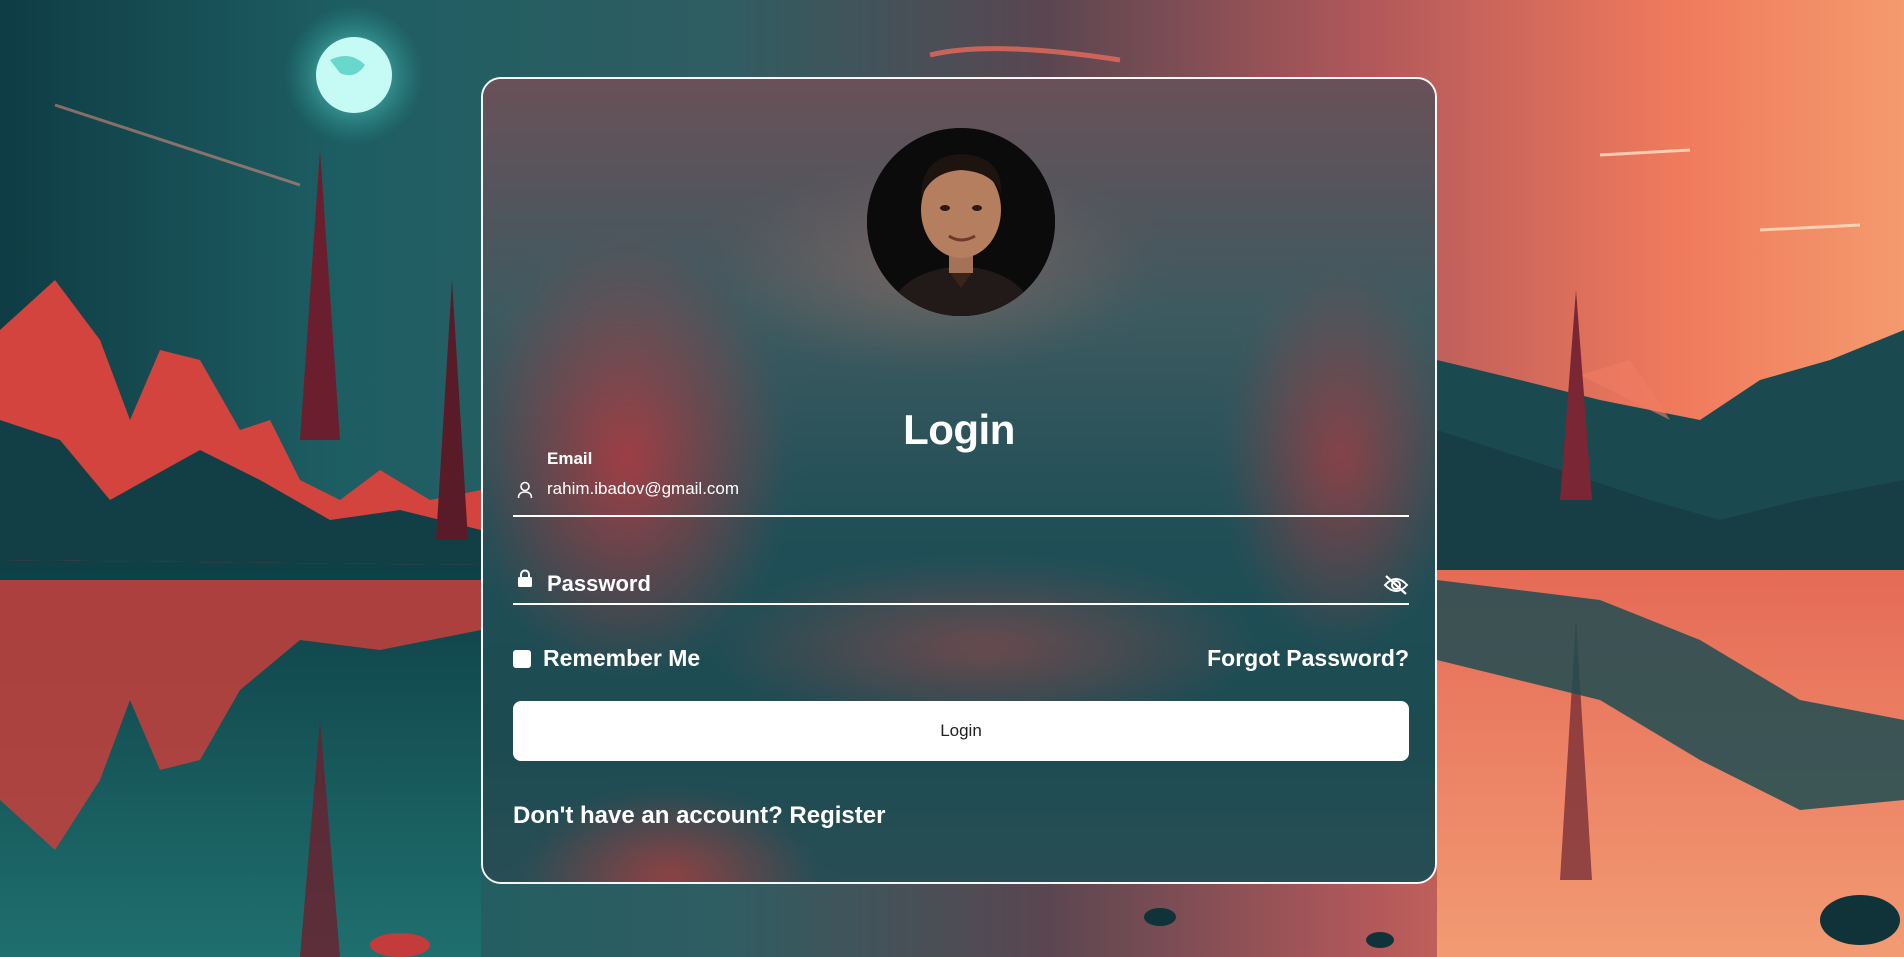 The width and height of the screenshot is (1904, 957). Describe the element at coordinates (522, 659) in the screenshot. I see `remember-me-checkbox` at that location.